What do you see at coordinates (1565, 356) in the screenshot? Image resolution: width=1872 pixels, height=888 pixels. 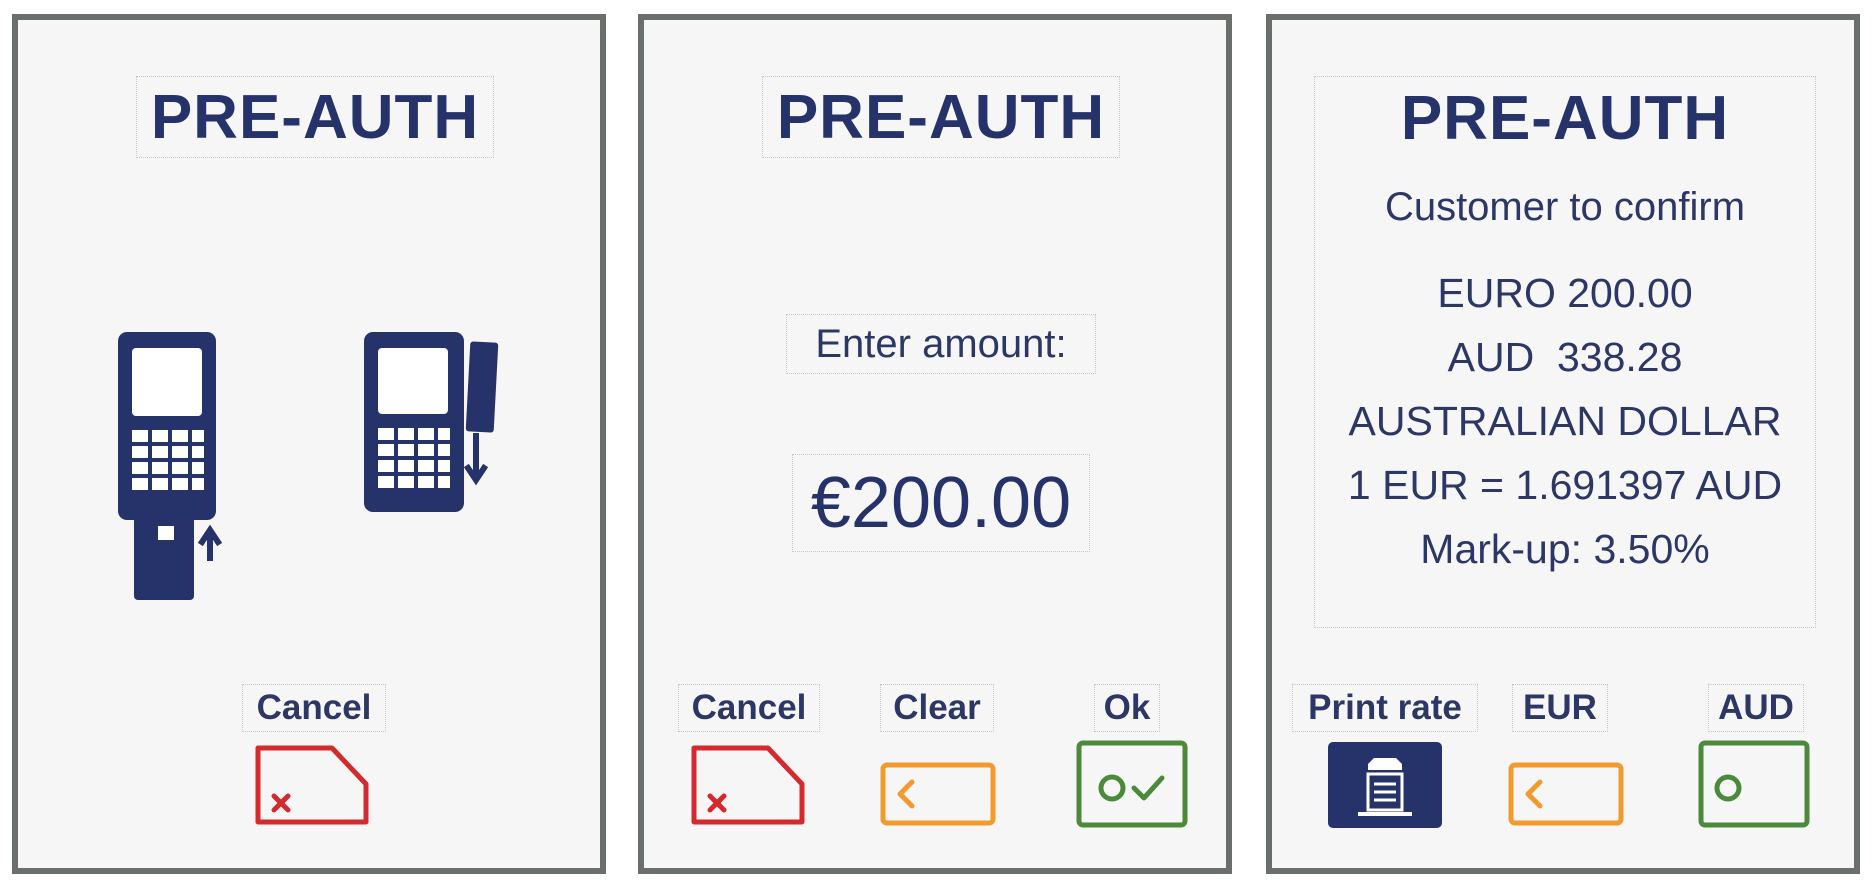 I see `aud-amount: AUD 338.28` at bounding box center [1565, 356].